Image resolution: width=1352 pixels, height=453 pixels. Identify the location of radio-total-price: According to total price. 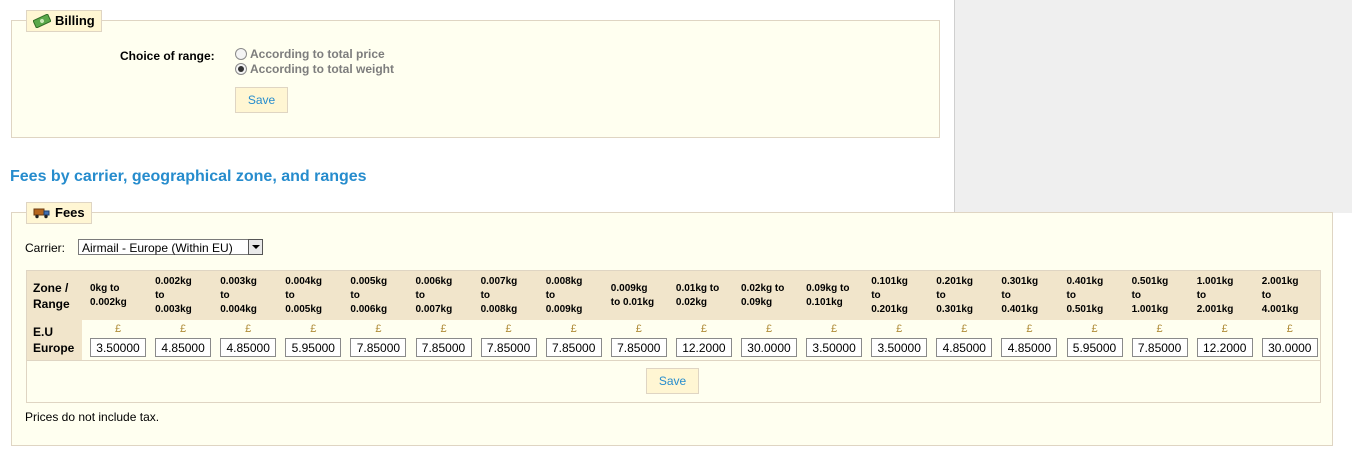
(310, 54).